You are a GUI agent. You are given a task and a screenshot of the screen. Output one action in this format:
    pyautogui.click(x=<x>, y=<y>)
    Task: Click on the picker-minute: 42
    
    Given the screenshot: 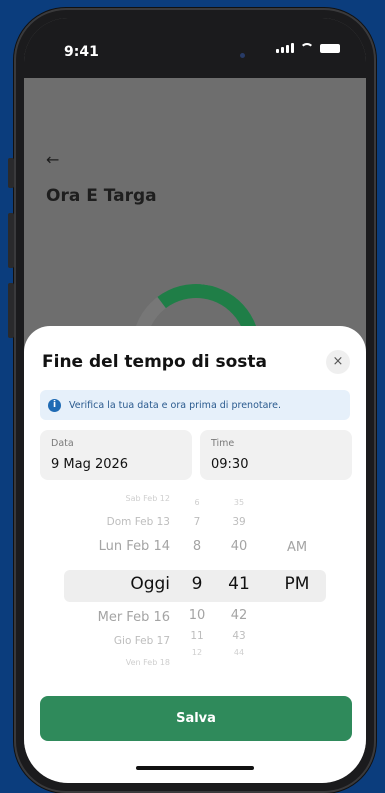 What is the action you would take?
    pyautogui.click(x=239, y=615)
    